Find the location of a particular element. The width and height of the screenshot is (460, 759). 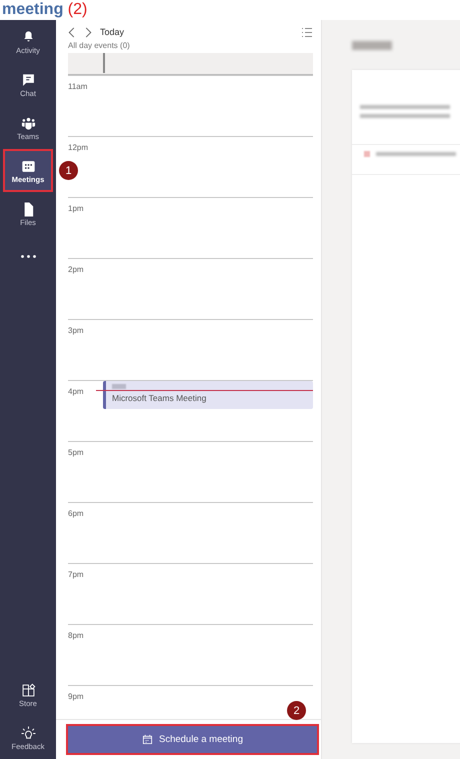

lightbulb-icon is located at coordinates (28, 733).